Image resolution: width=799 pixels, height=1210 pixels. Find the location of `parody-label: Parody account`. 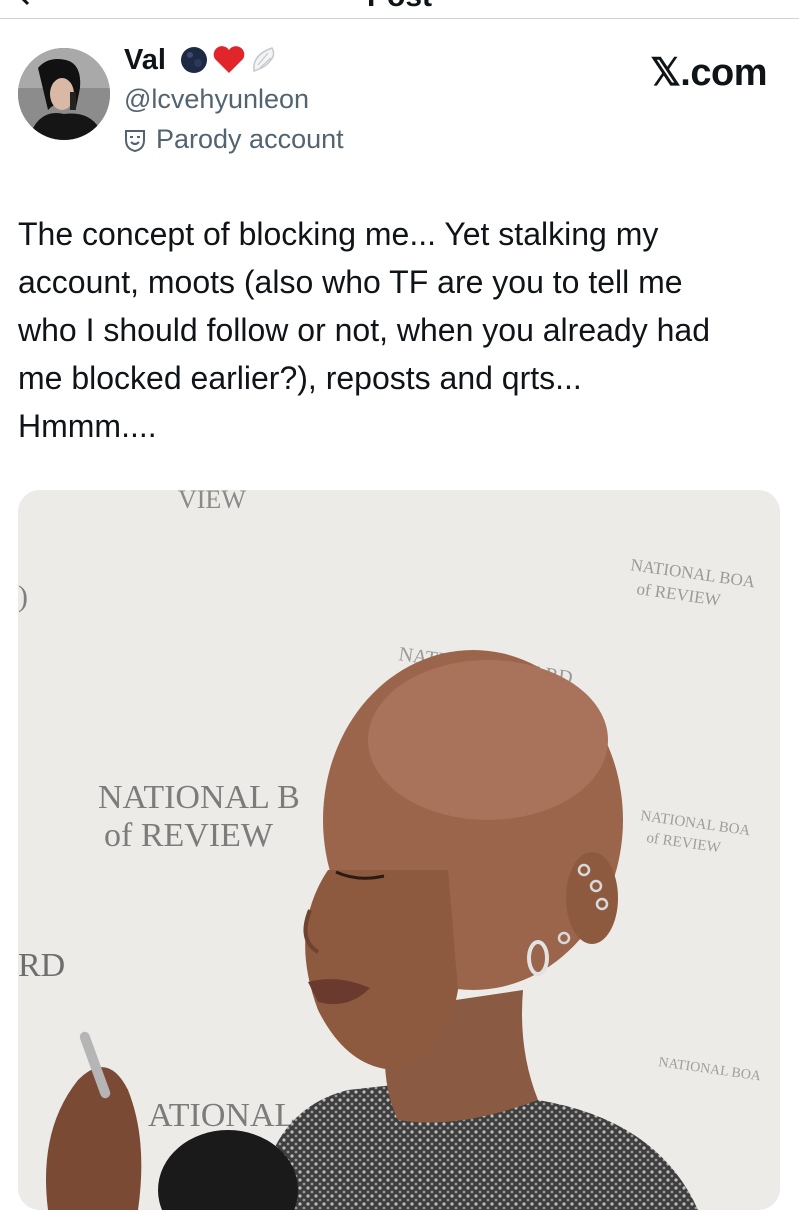

parody-label: Parody account is located at coordinates (234, 139).